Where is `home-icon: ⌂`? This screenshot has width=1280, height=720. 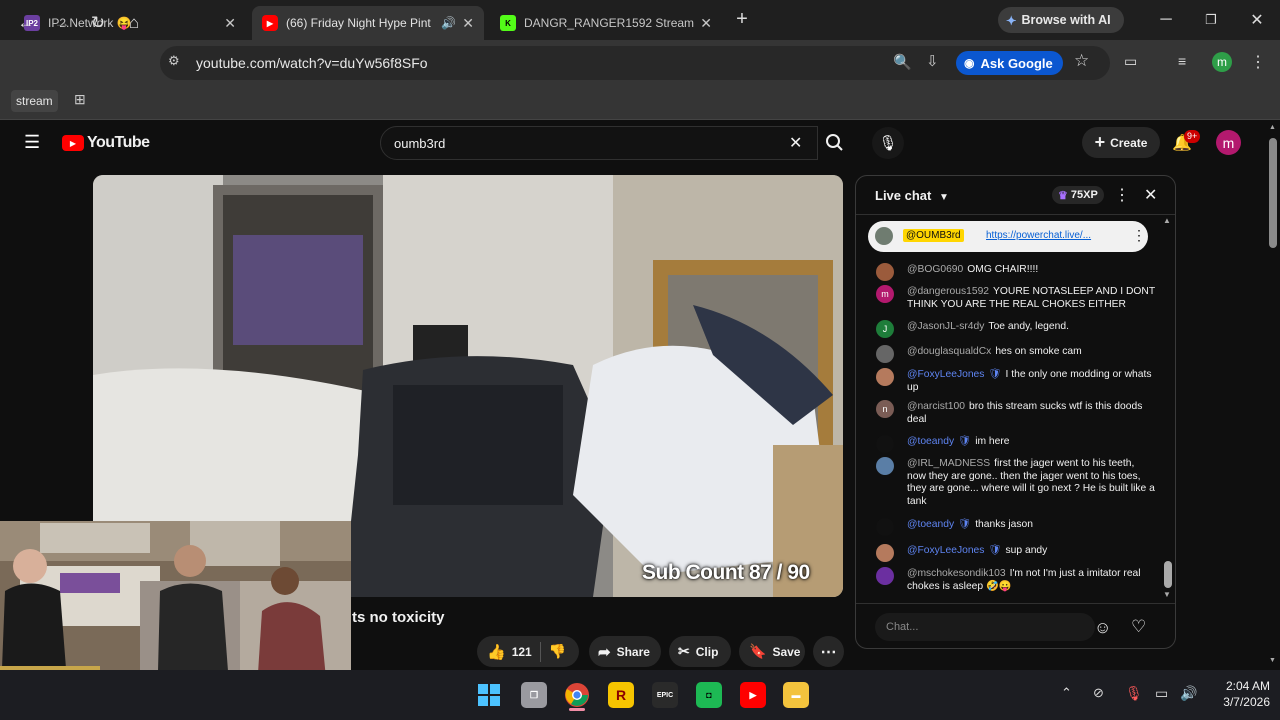
home-icon: ⌂ is located at coordinates (134, 23).